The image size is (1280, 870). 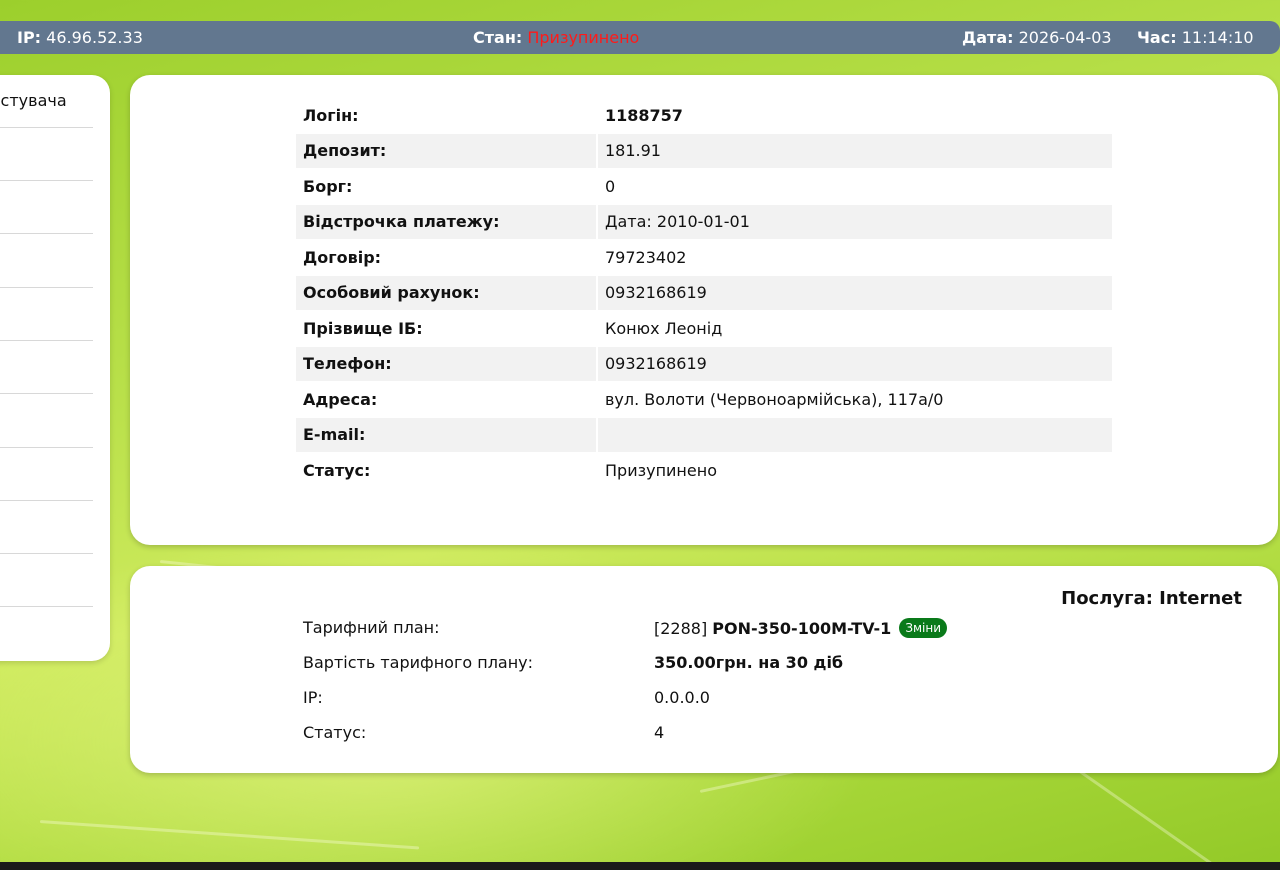 I want to click on name-label: Прізвище ІБ:, so click(x=363, y=328).